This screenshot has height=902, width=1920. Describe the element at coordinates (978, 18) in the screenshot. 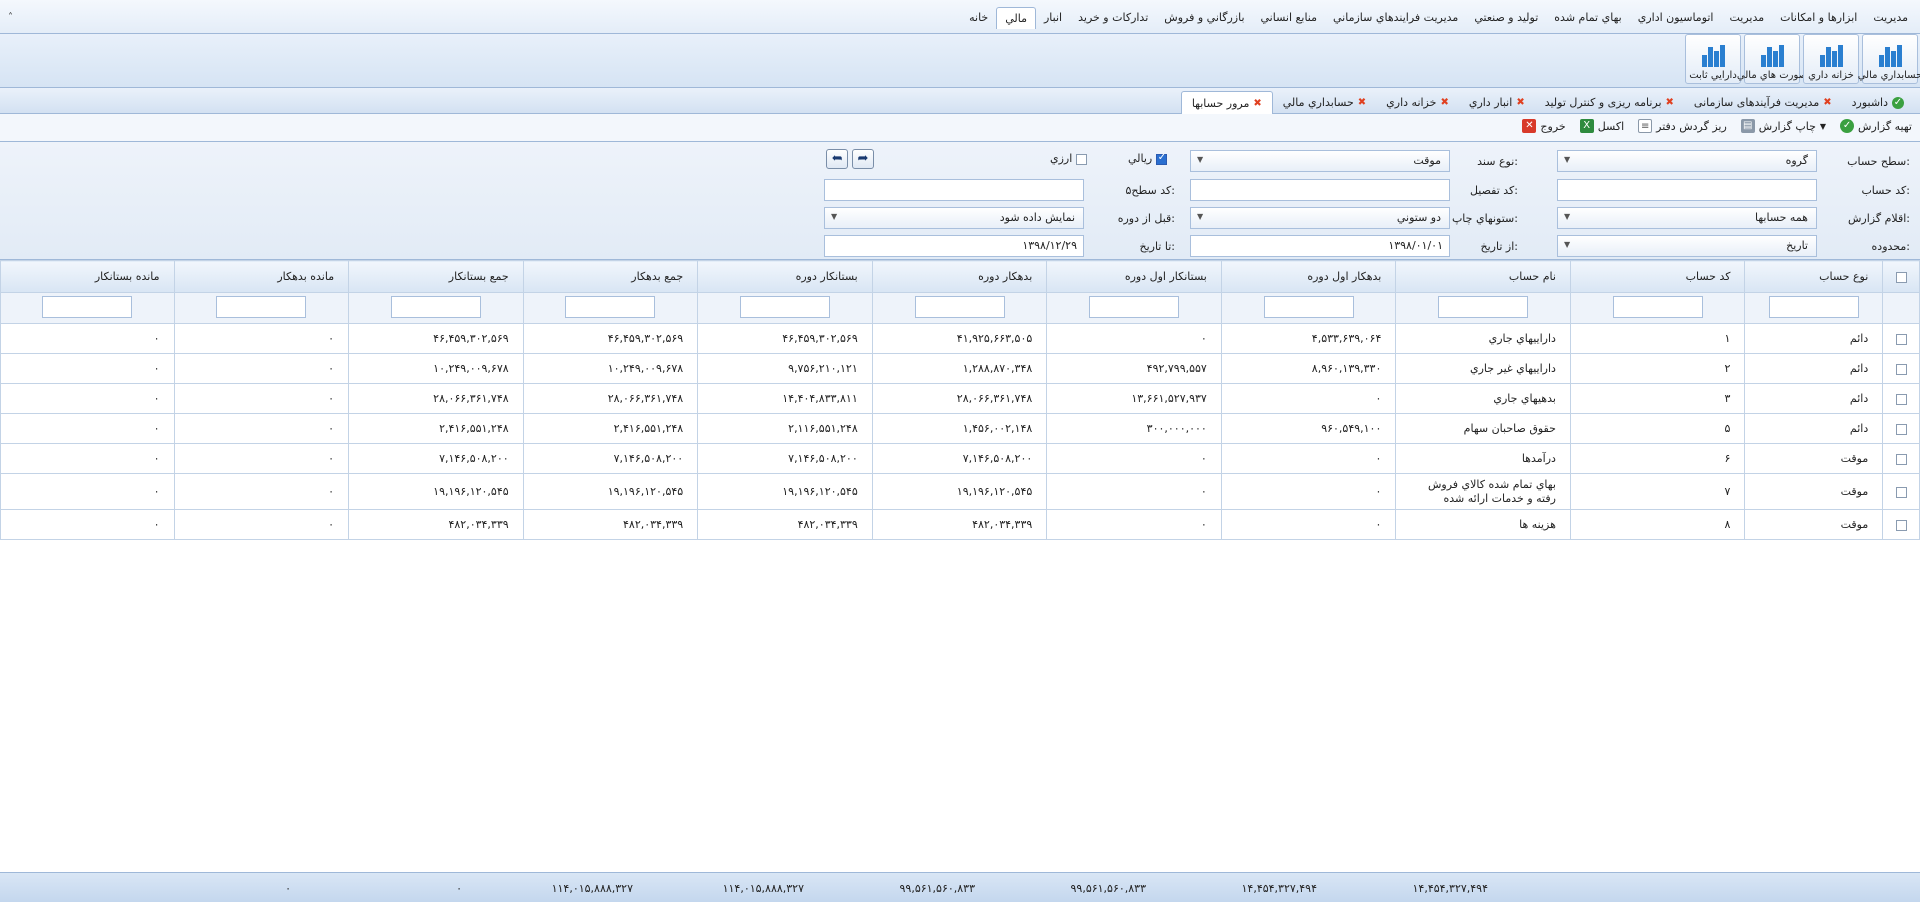

I see `menu-item-0: خانه` at that location.